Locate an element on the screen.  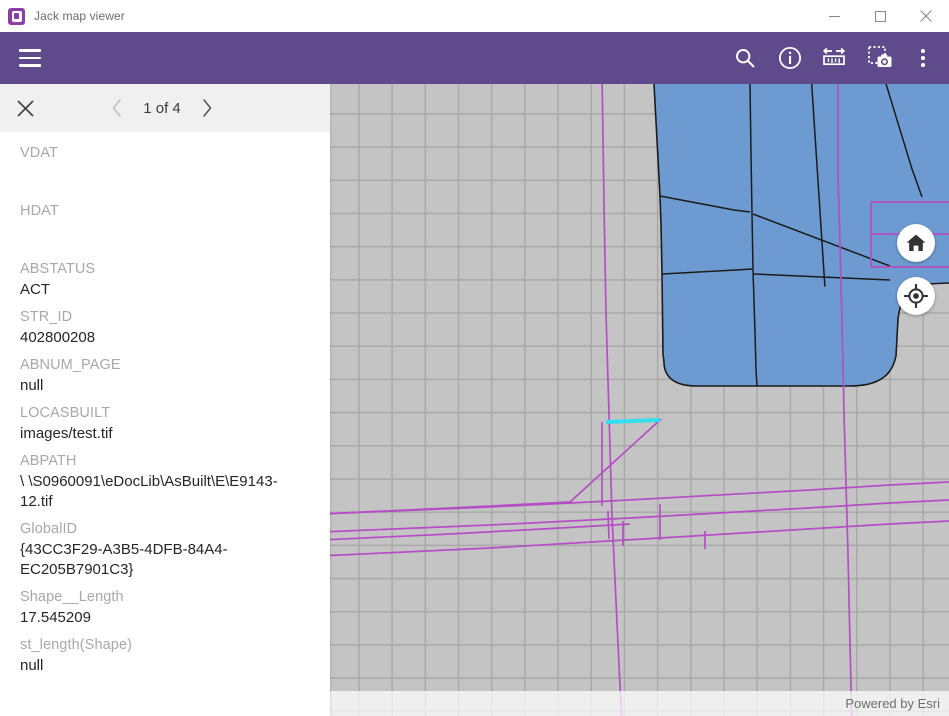
attribute-label: ABNUM_PAGE is located at coordinates (70, 365).